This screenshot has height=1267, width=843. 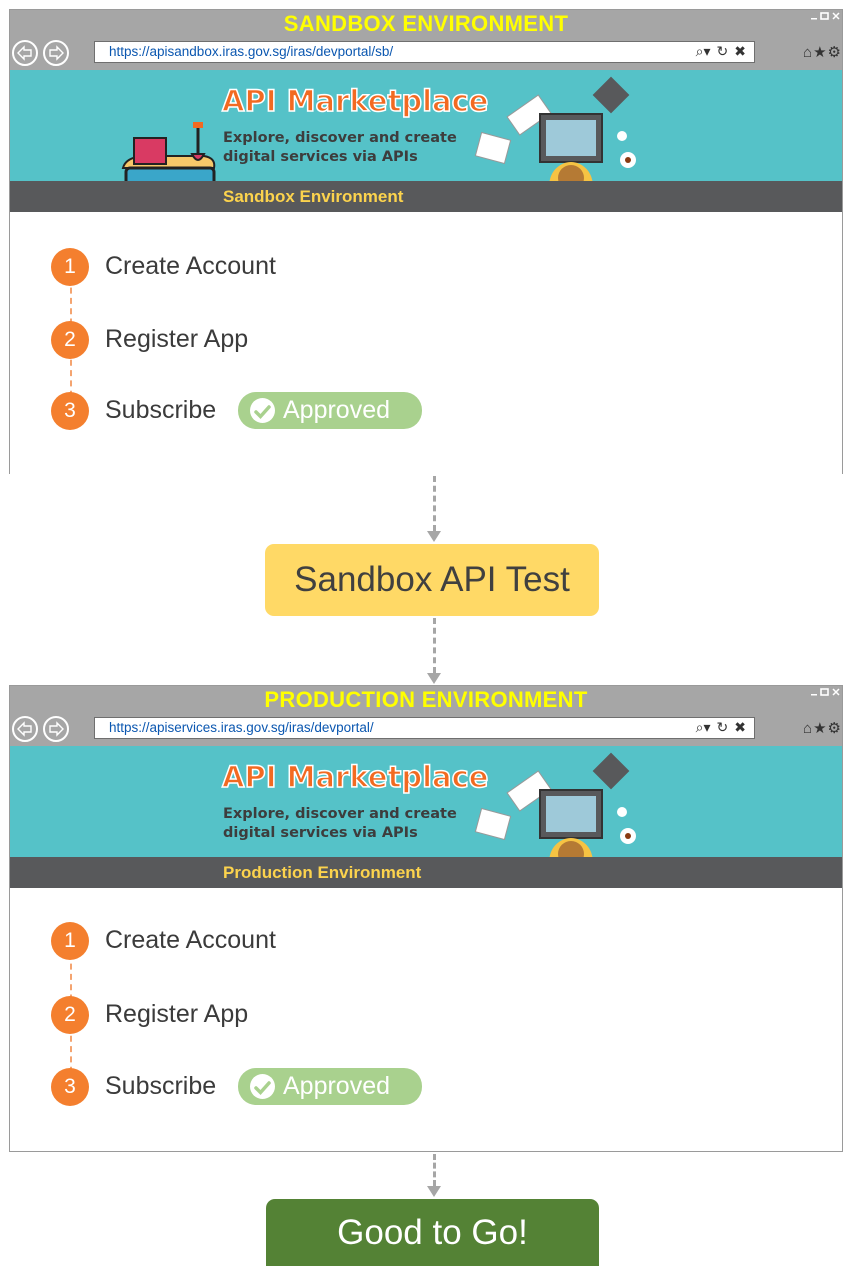 I want to click on window-title: PRODUCTION ENVIRONMENT, so click(x=426, y=699).